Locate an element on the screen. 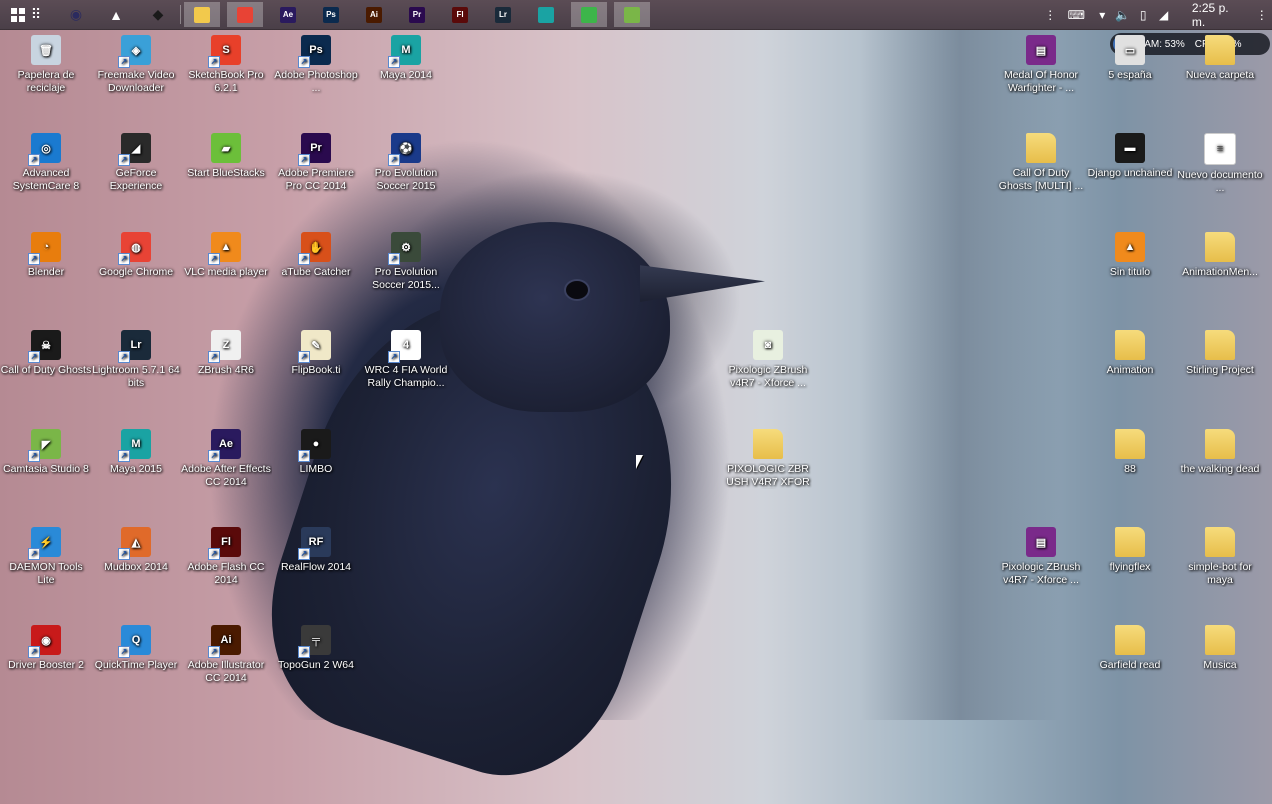 The image size is (1272, 804). keyboard-icon: ⌨ is located at coordinates (1076, 15).